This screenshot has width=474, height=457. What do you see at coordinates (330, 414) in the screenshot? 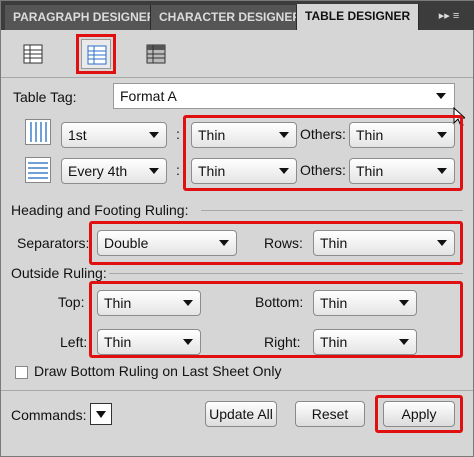
I see `reset-button: Reset` at bounding box center [330, 414].